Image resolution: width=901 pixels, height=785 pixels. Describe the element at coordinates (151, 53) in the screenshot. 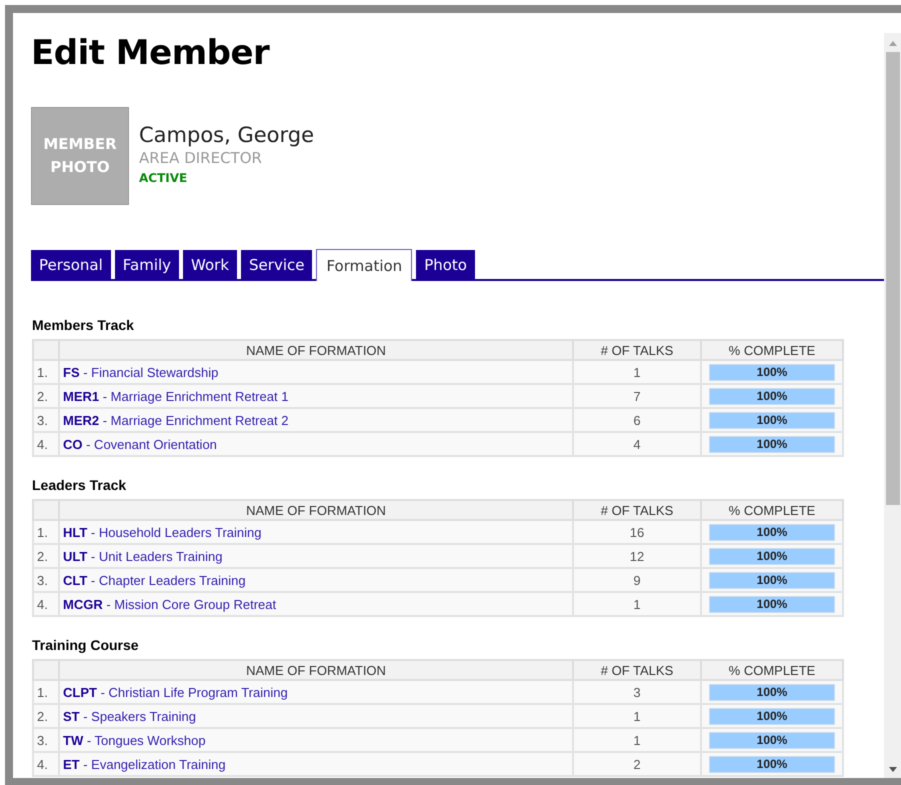

I see `page-title: Edit Member` at that location.